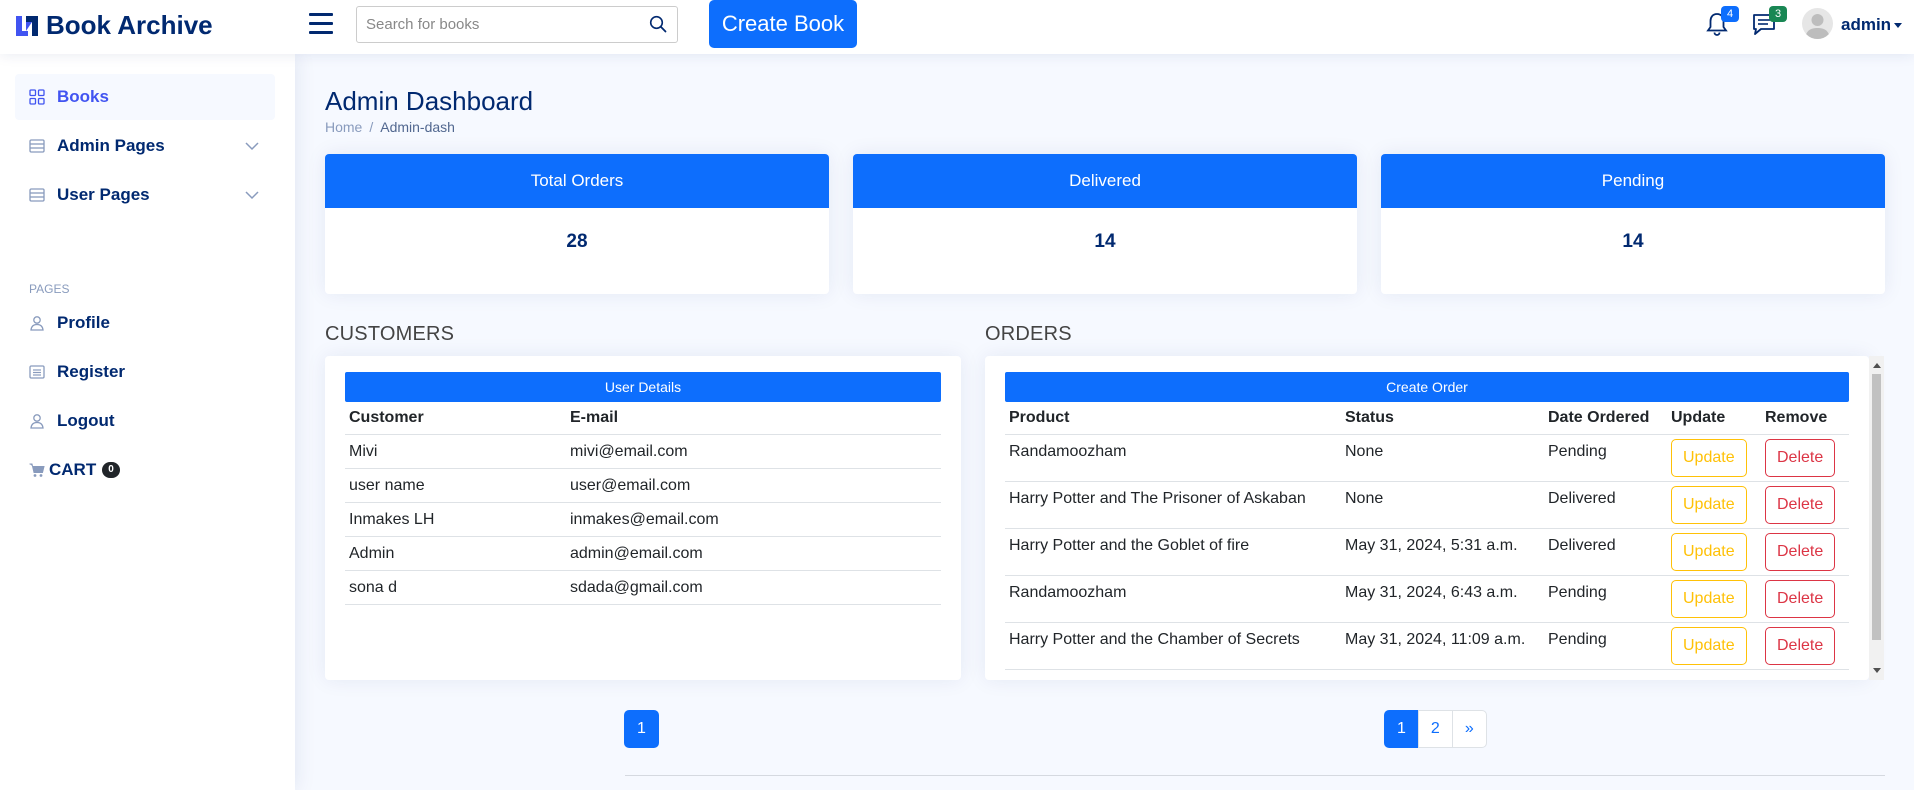 Image resolution: width=1914 pixels, height=790 pixels. What do you see at coordinates (1817, 23) in the screenshot?
I see `avatar` at bounding box center [1817, 23].